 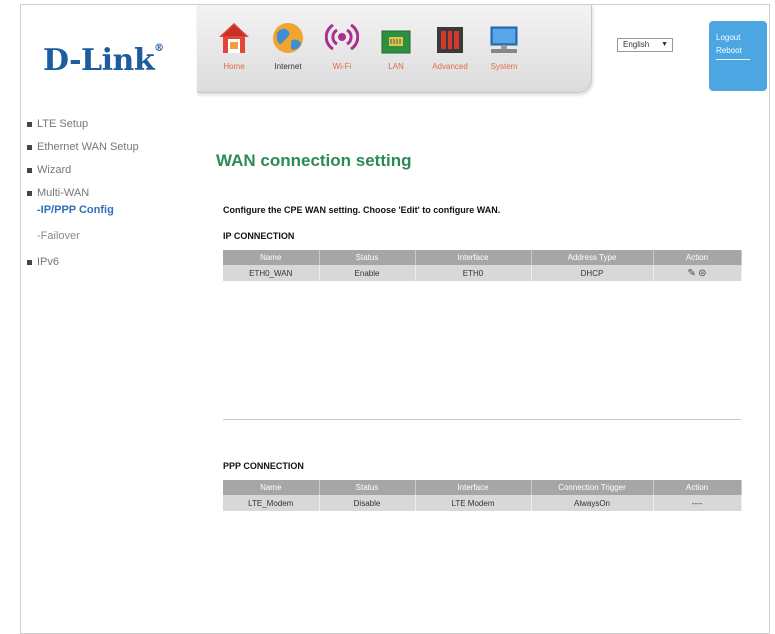 I want to click on table-row: ETH0_WAN Enable ETH0 DHCP ✎ ⊜, so click(x=482, y=273).